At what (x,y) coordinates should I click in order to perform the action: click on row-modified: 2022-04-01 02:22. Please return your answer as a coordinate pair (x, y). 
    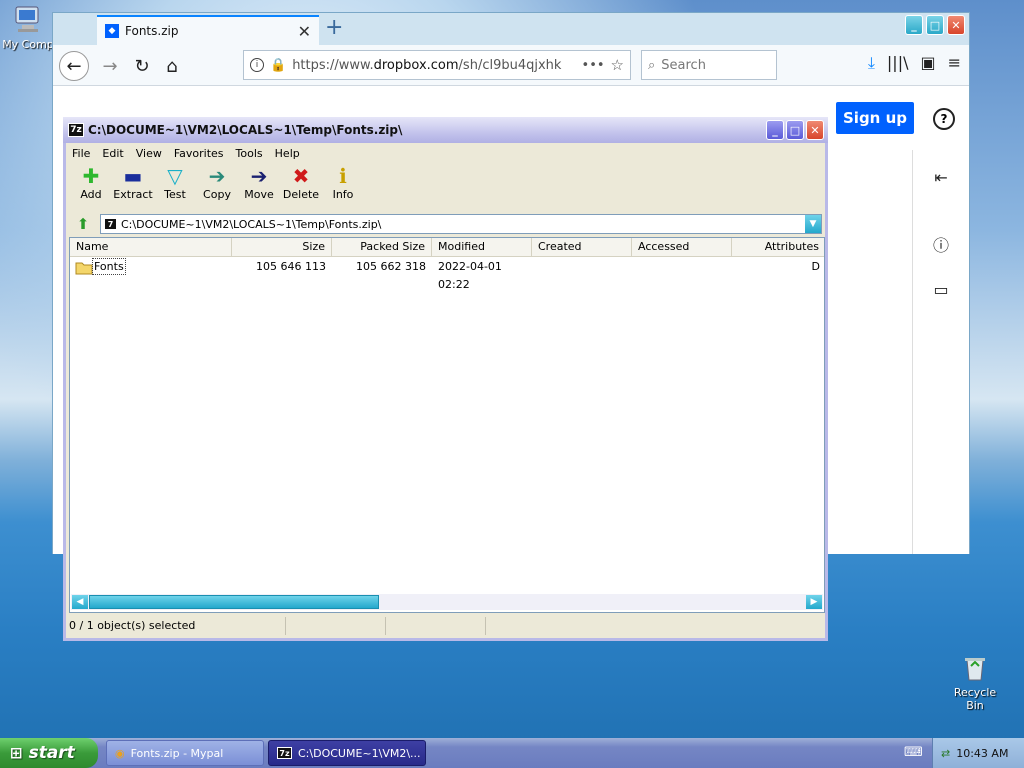
    Looking at the image, I should click on (470, 275).